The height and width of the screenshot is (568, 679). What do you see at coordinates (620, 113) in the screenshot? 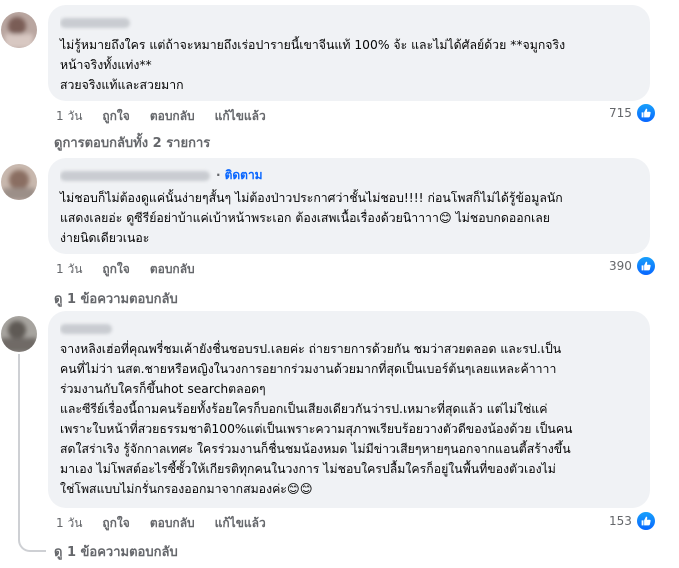
I see `reaction-count-value: 715` at bounding box center [620, 113].